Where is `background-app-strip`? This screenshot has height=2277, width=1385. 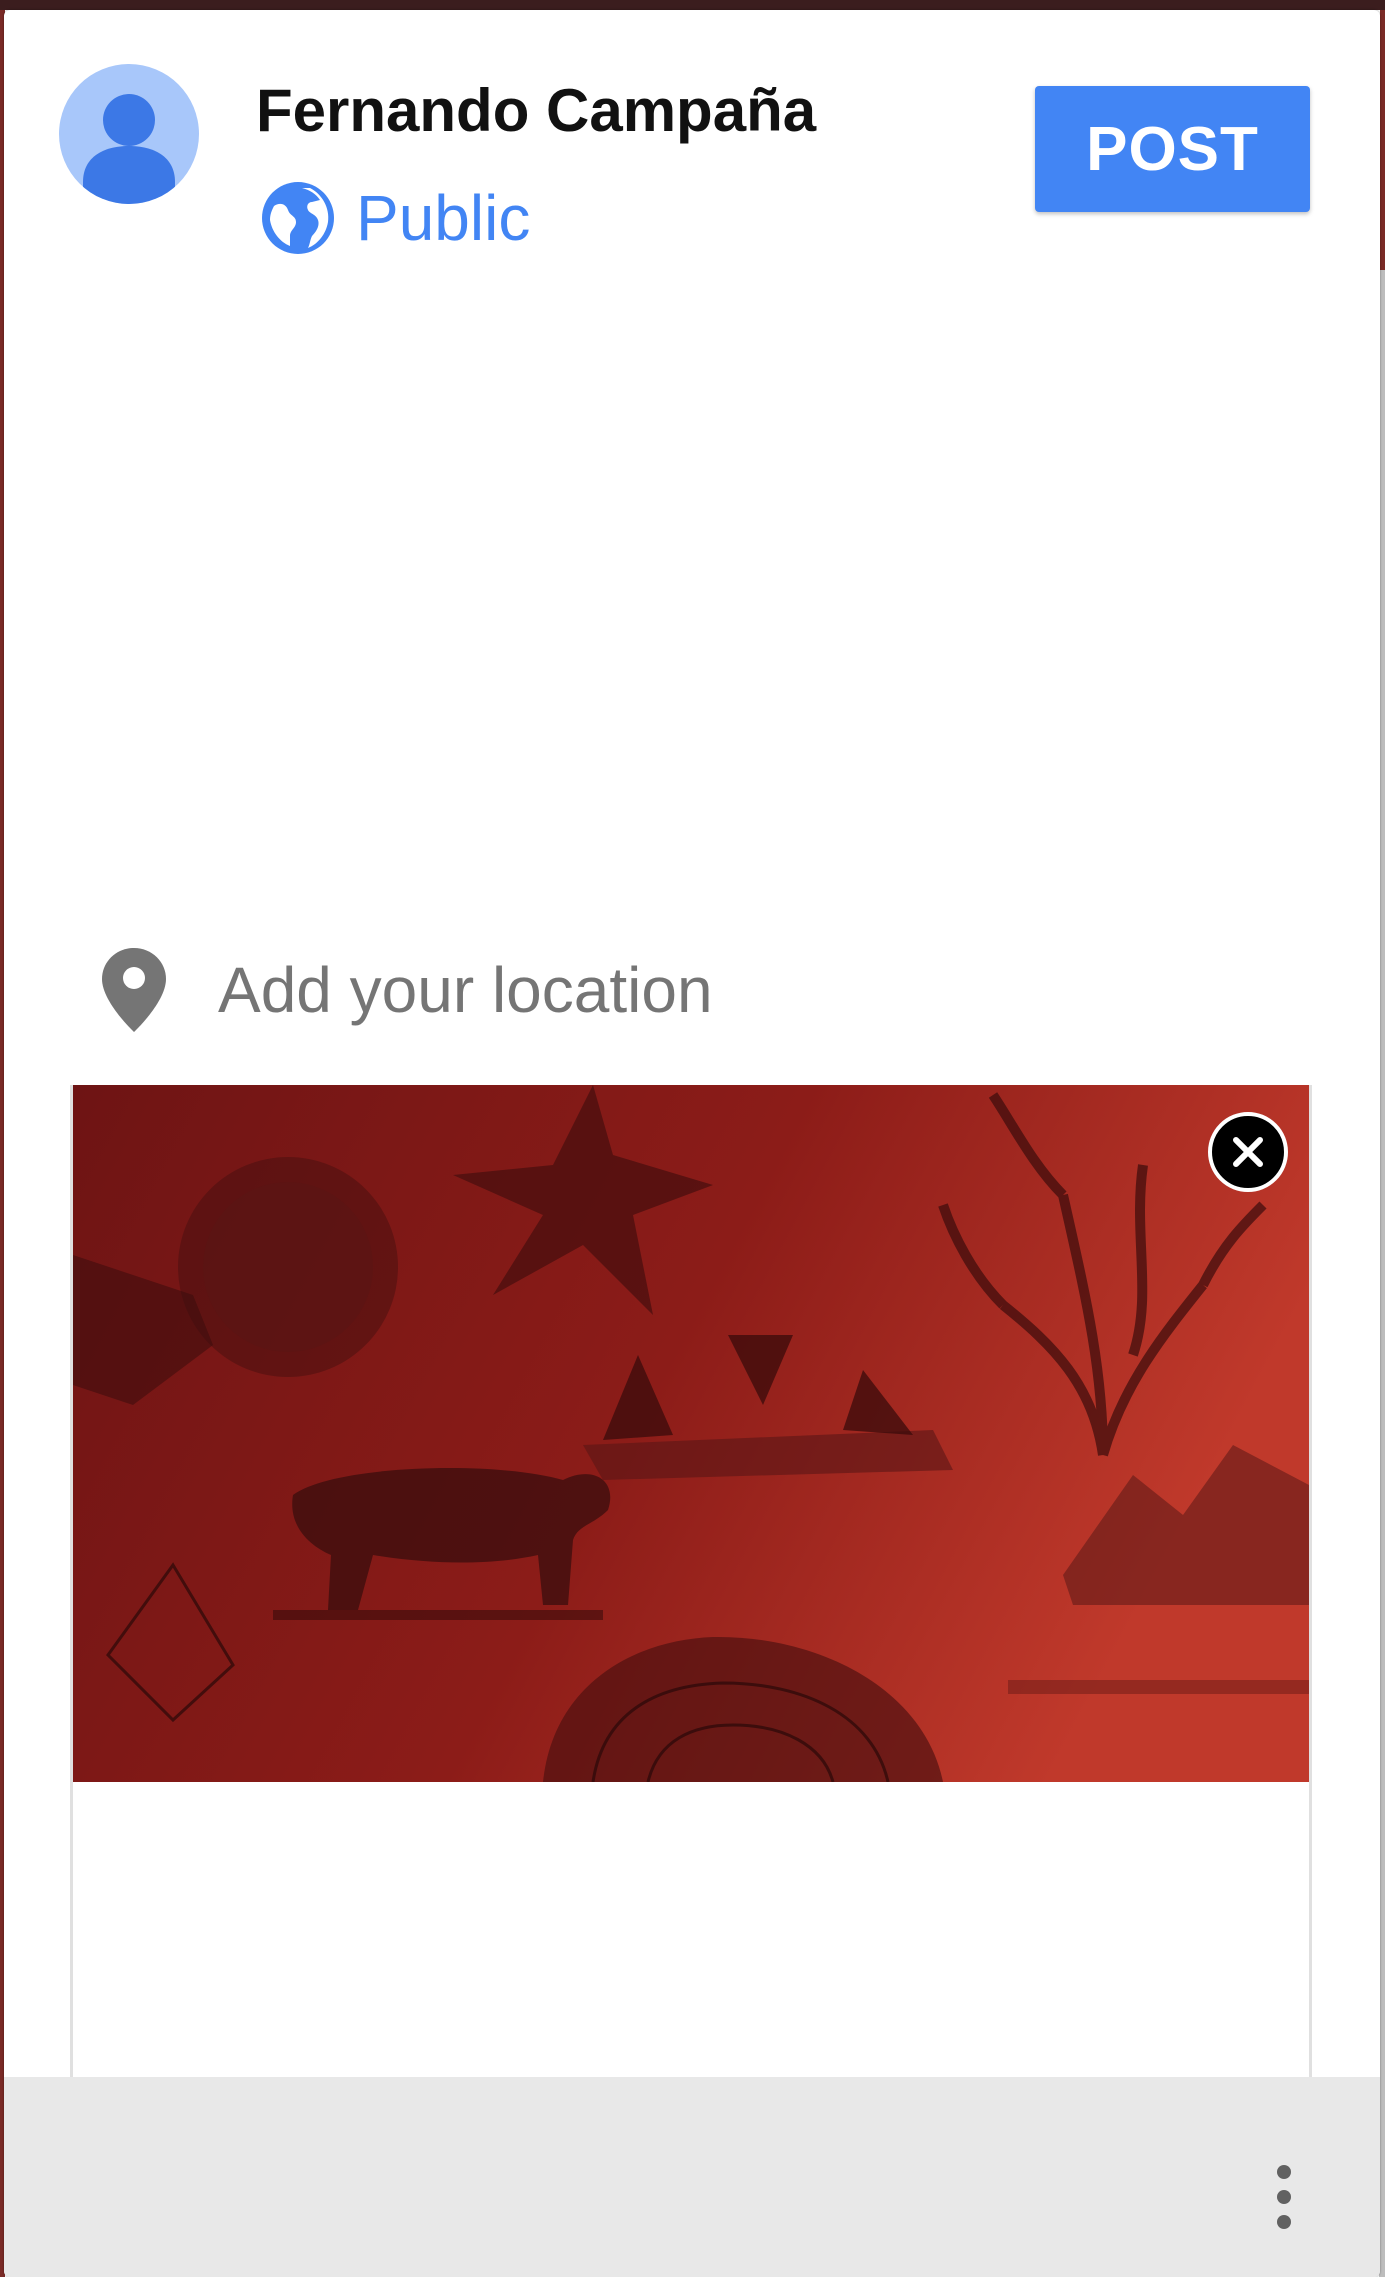 background-app-strip is located at coordinates (692, 5).